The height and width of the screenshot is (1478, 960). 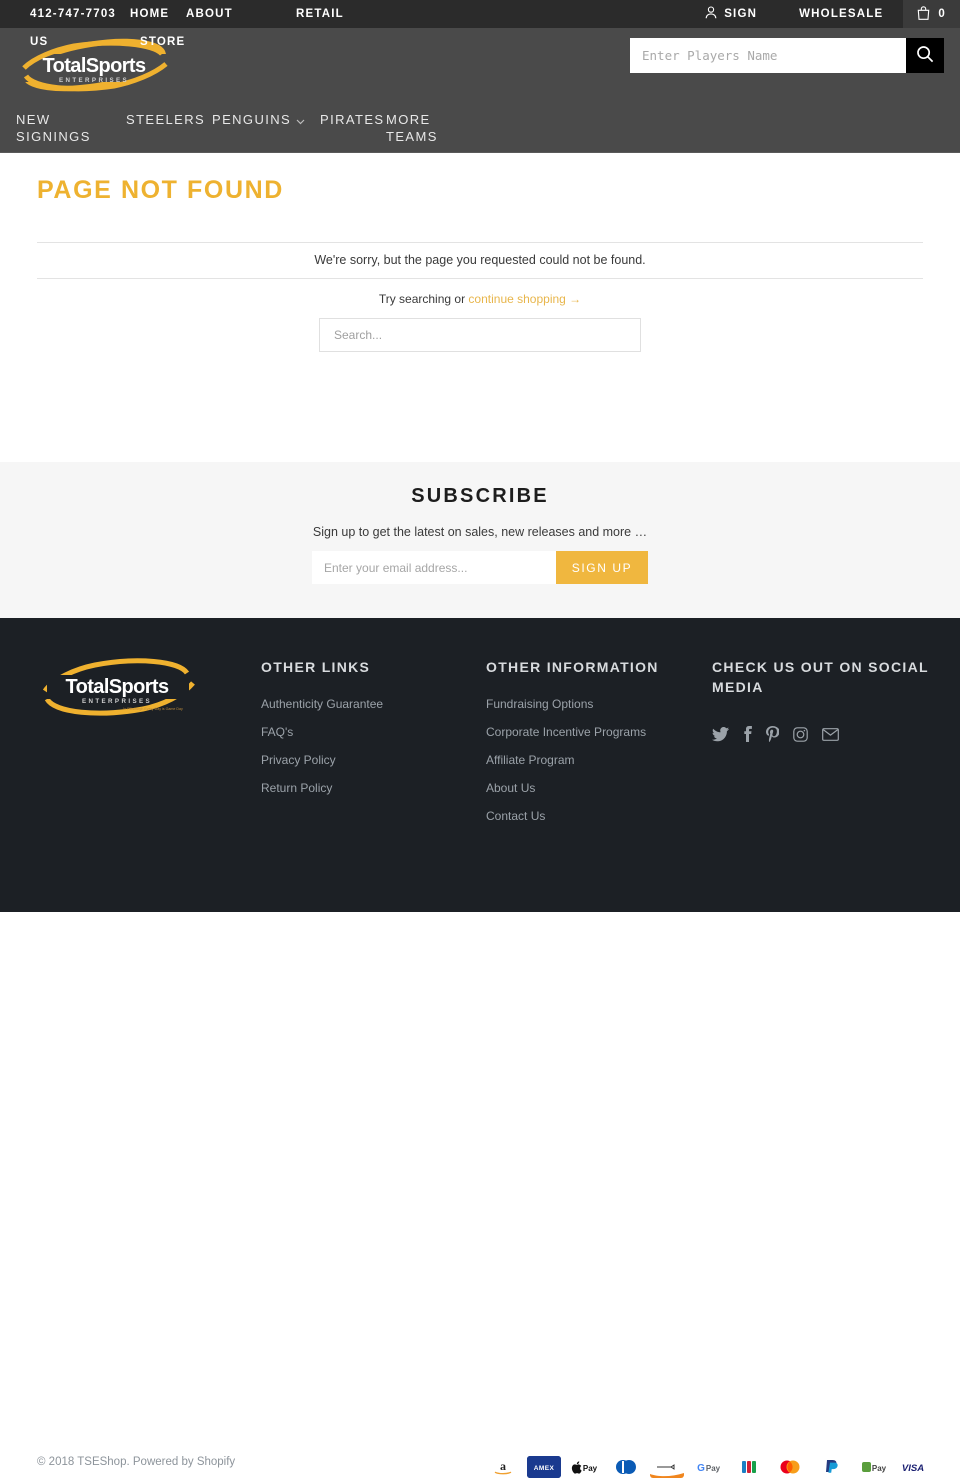 What do you see at coordinates (749, 1467) in the screenshot?
I see `jcb-icon` at bounding box center [749, 1467].